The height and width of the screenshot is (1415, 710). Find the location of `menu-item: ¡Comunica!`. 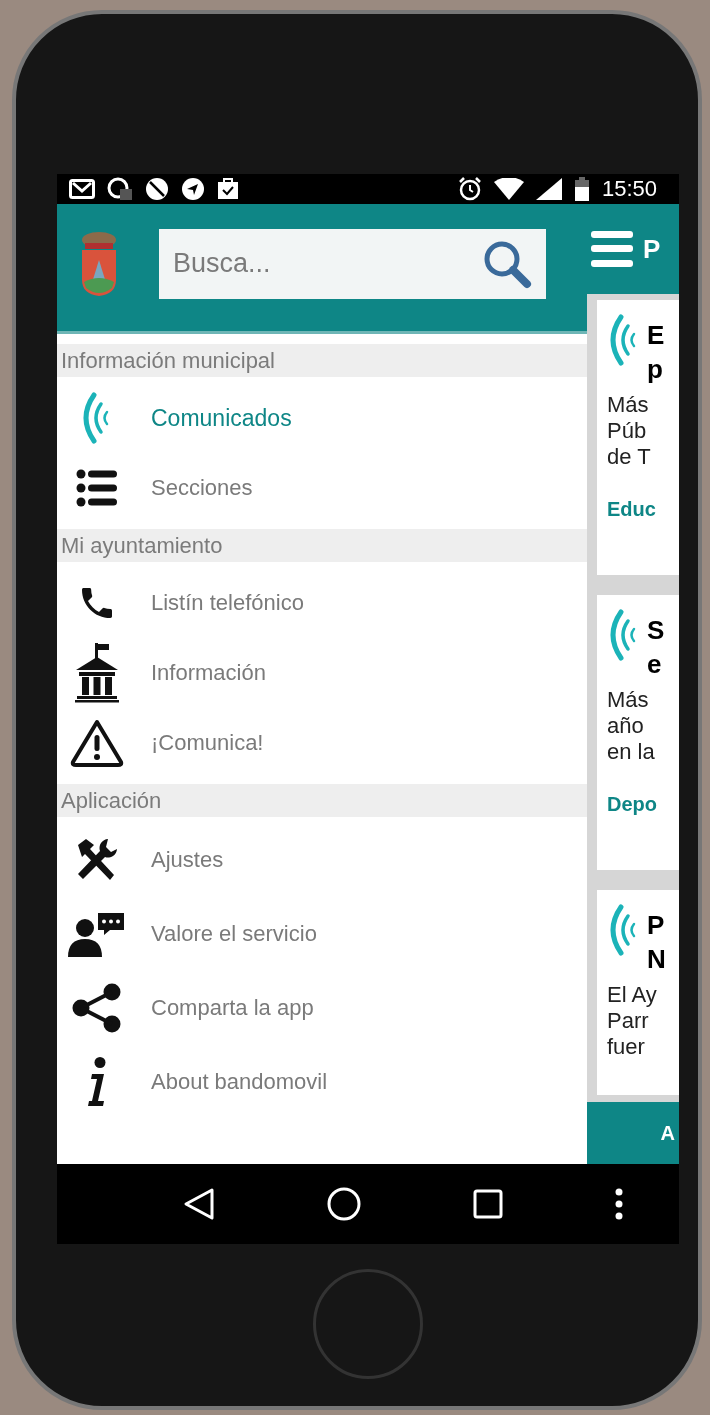

menu-item: ¡Comunica! is located at coordinates (322, 743).